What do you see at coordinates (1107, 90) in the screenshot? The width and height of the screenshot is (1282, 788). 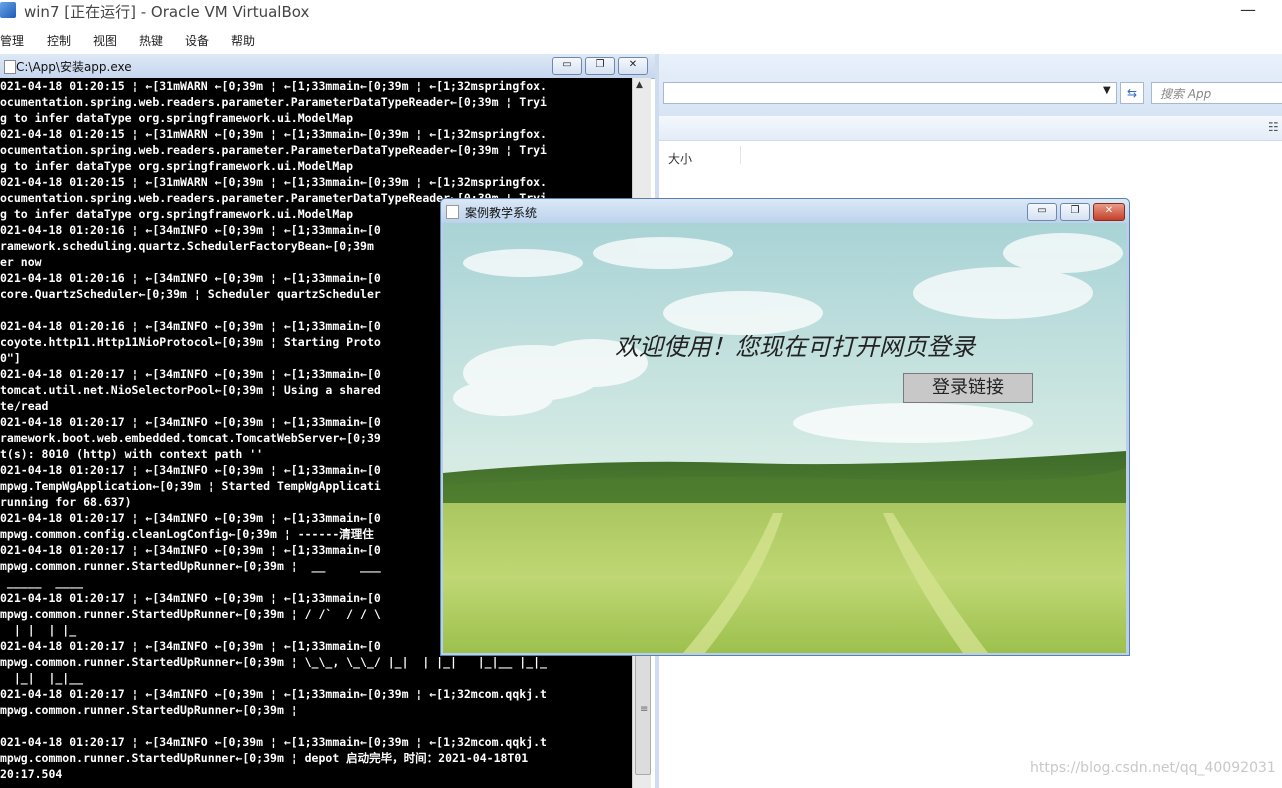 I see `chevron-down-icon: ▼` at bounding box center [1107, 90].